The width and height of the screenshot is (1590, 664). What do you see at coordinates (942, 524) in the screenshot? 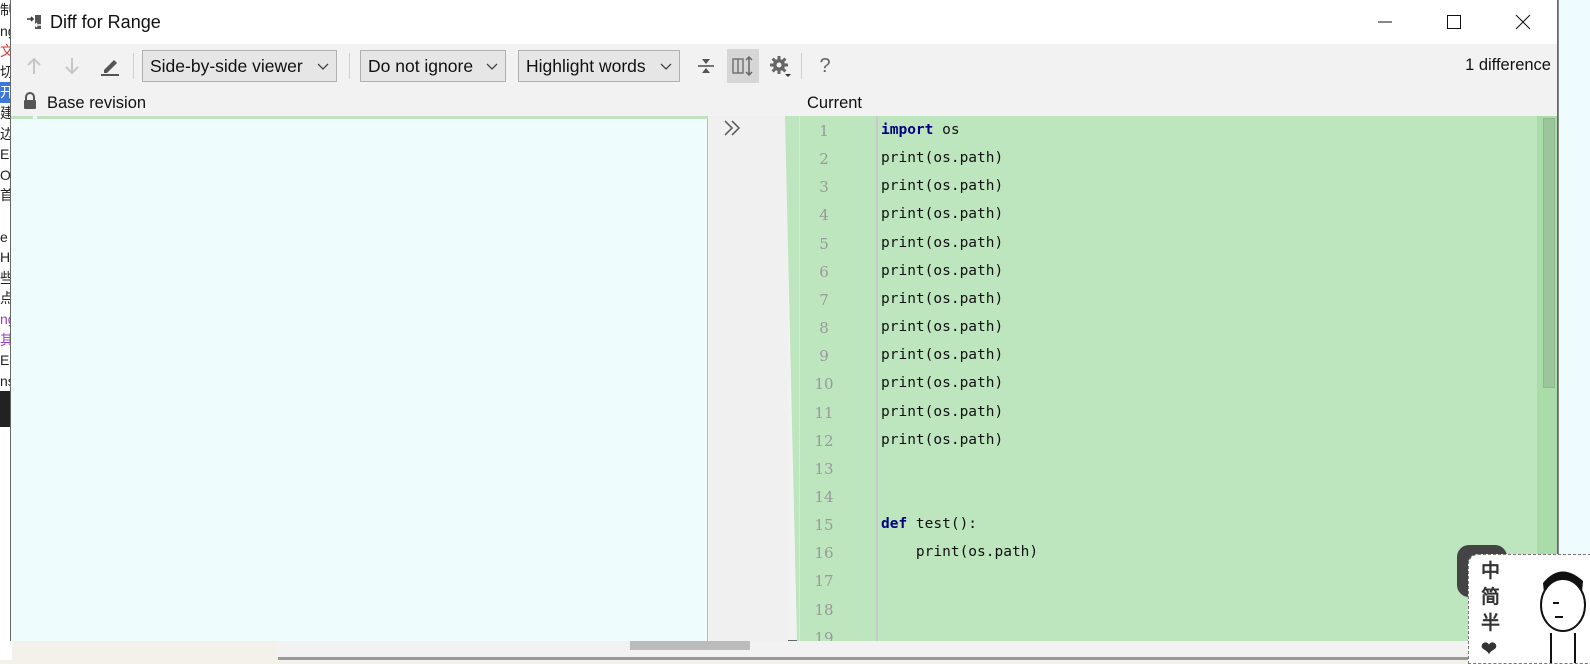
I see `code-content: test():` at bounding box center [942, 524].